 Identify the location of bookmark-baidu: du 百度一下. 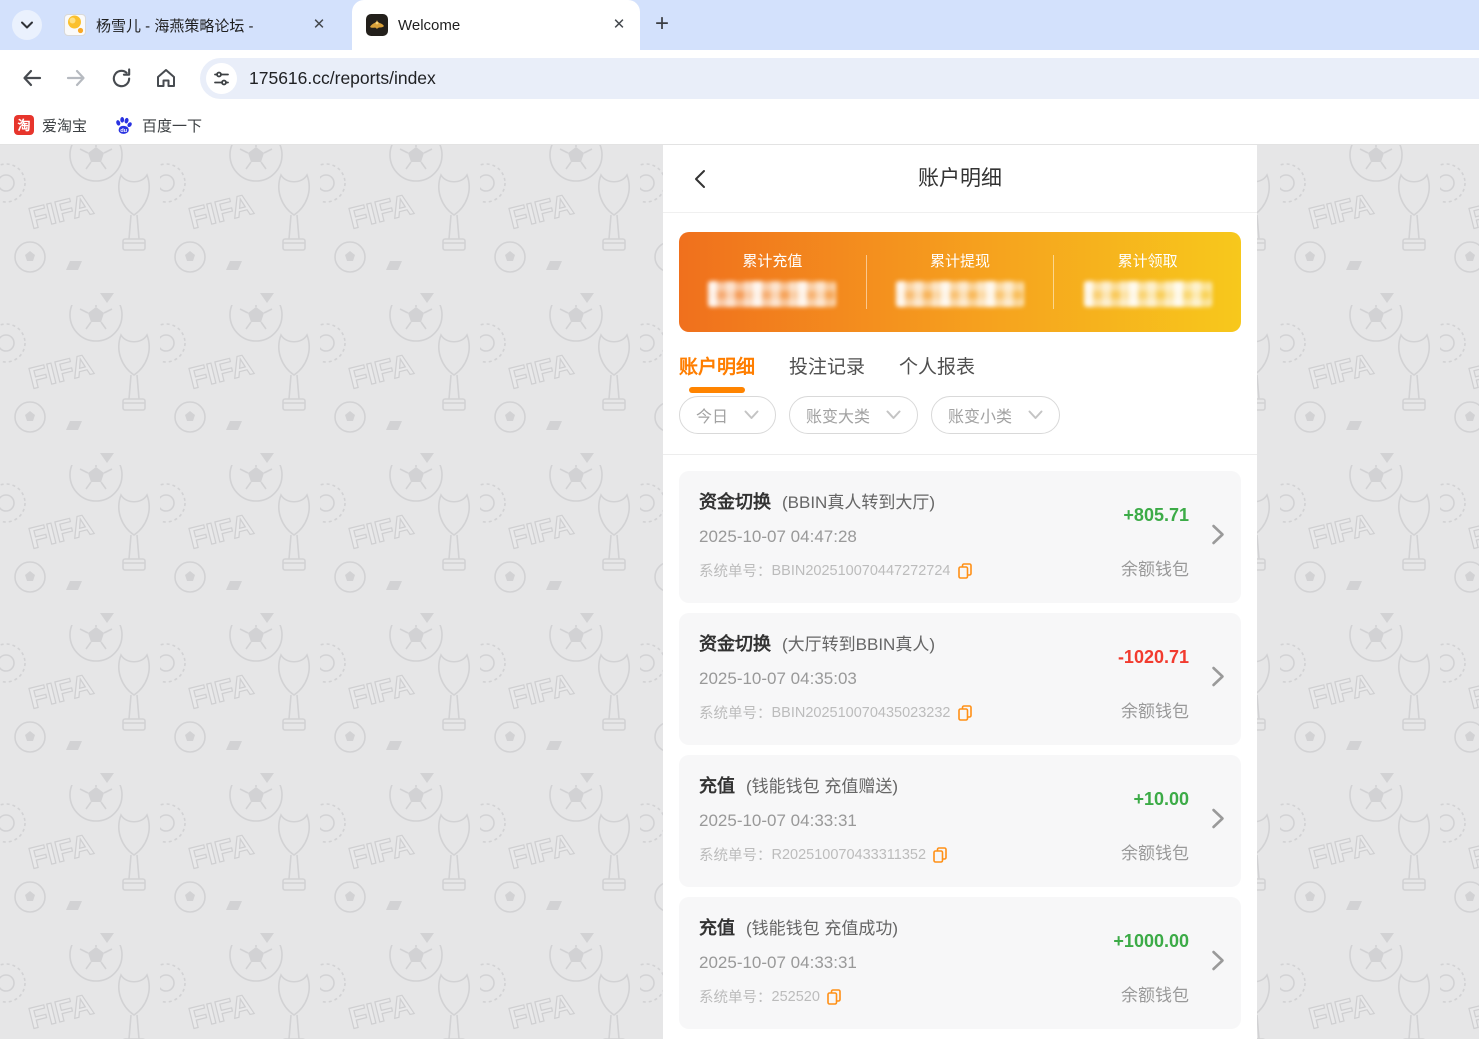
(157, 125).